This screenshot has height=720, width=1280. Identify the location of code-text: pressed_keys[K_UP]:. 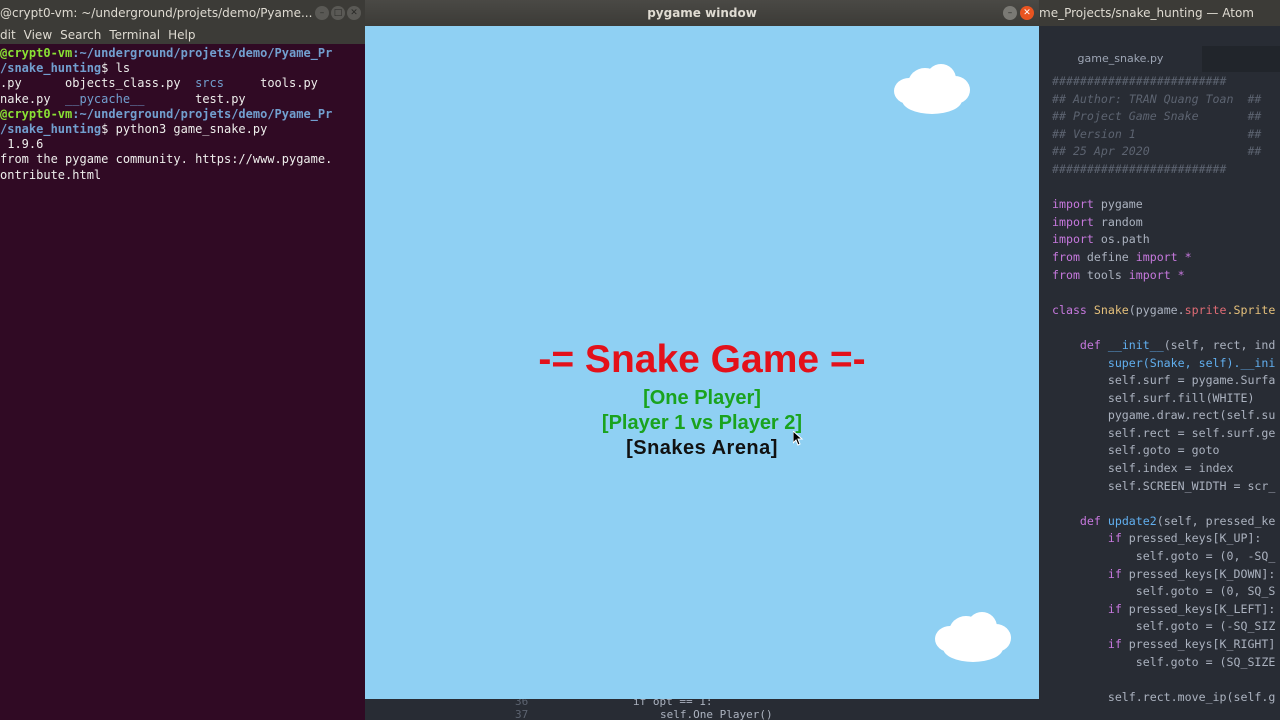
(1191, 538).